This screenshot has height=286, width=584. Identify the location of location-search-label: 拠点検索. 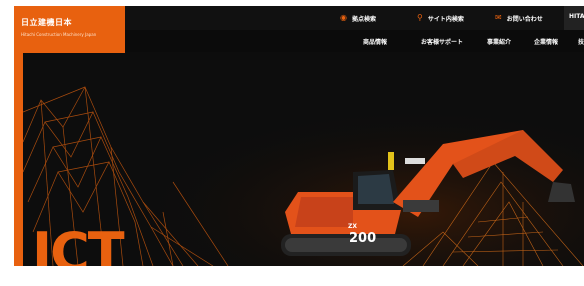
(363, 19).